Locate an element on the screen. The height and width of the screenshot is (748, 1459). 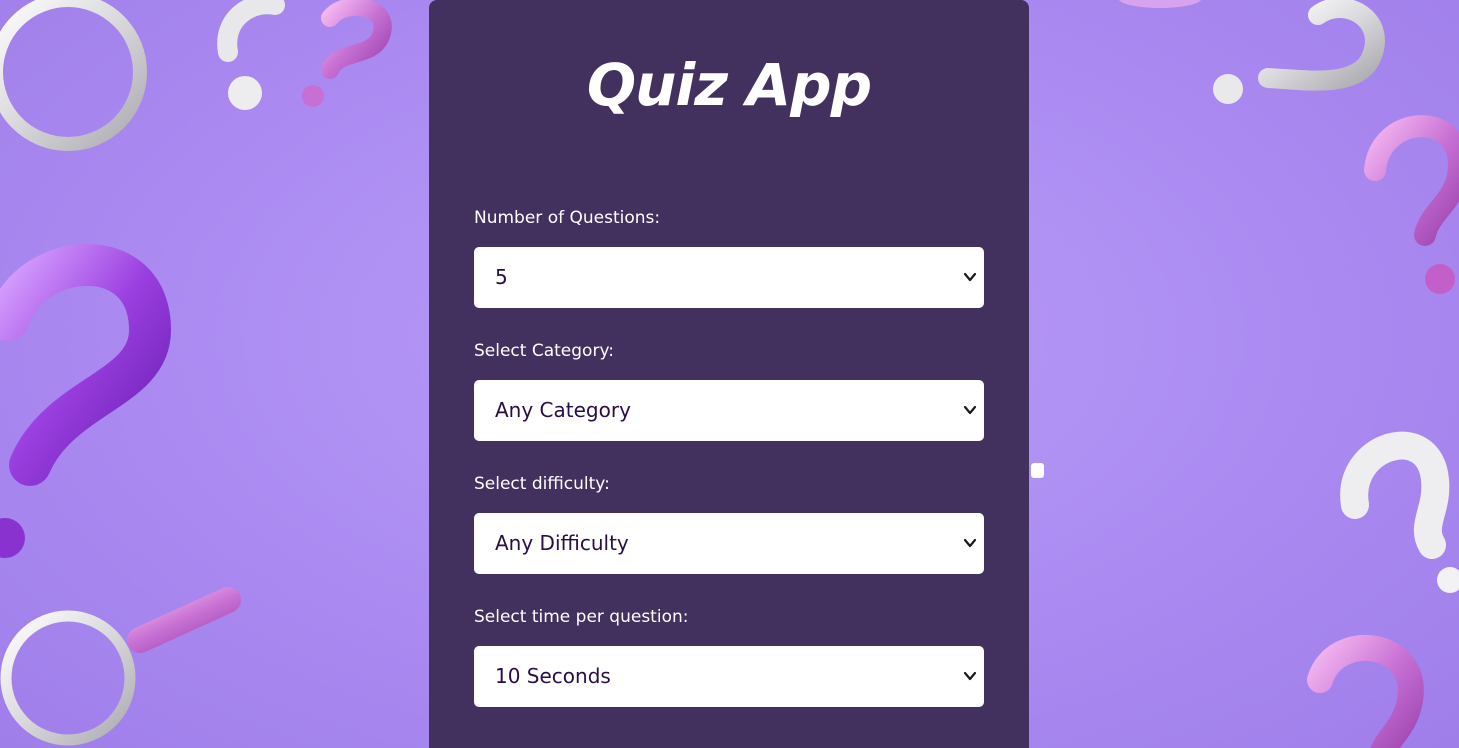
questions-count-select: 5 is located at coordinates (729, 277).